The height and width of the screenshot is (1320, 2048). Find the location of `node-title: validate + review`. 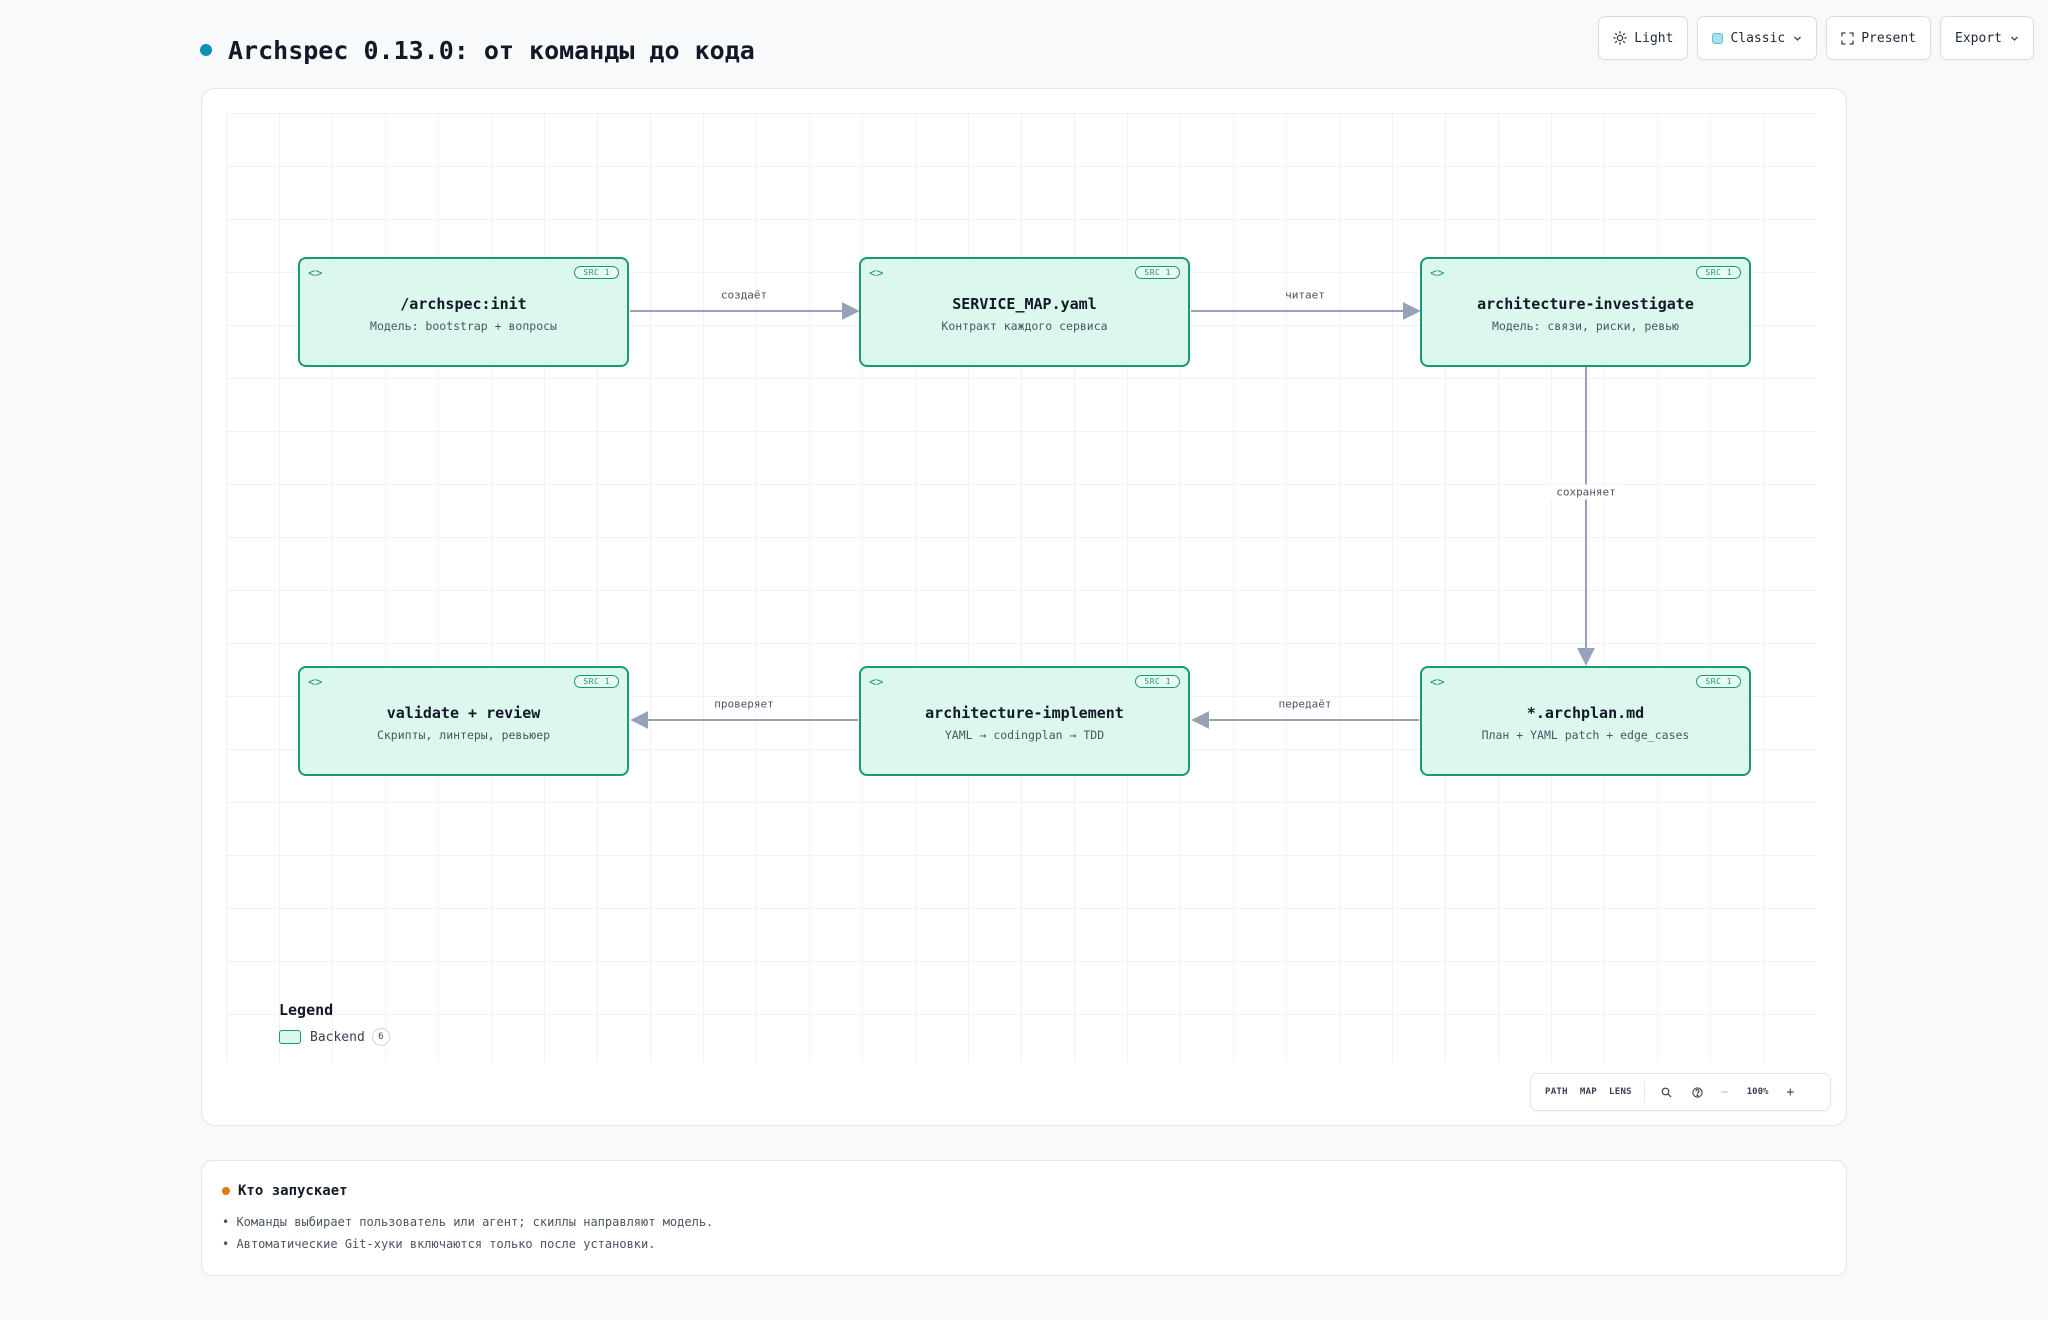

node-title: validate + review is located at coordinates (463, 713).